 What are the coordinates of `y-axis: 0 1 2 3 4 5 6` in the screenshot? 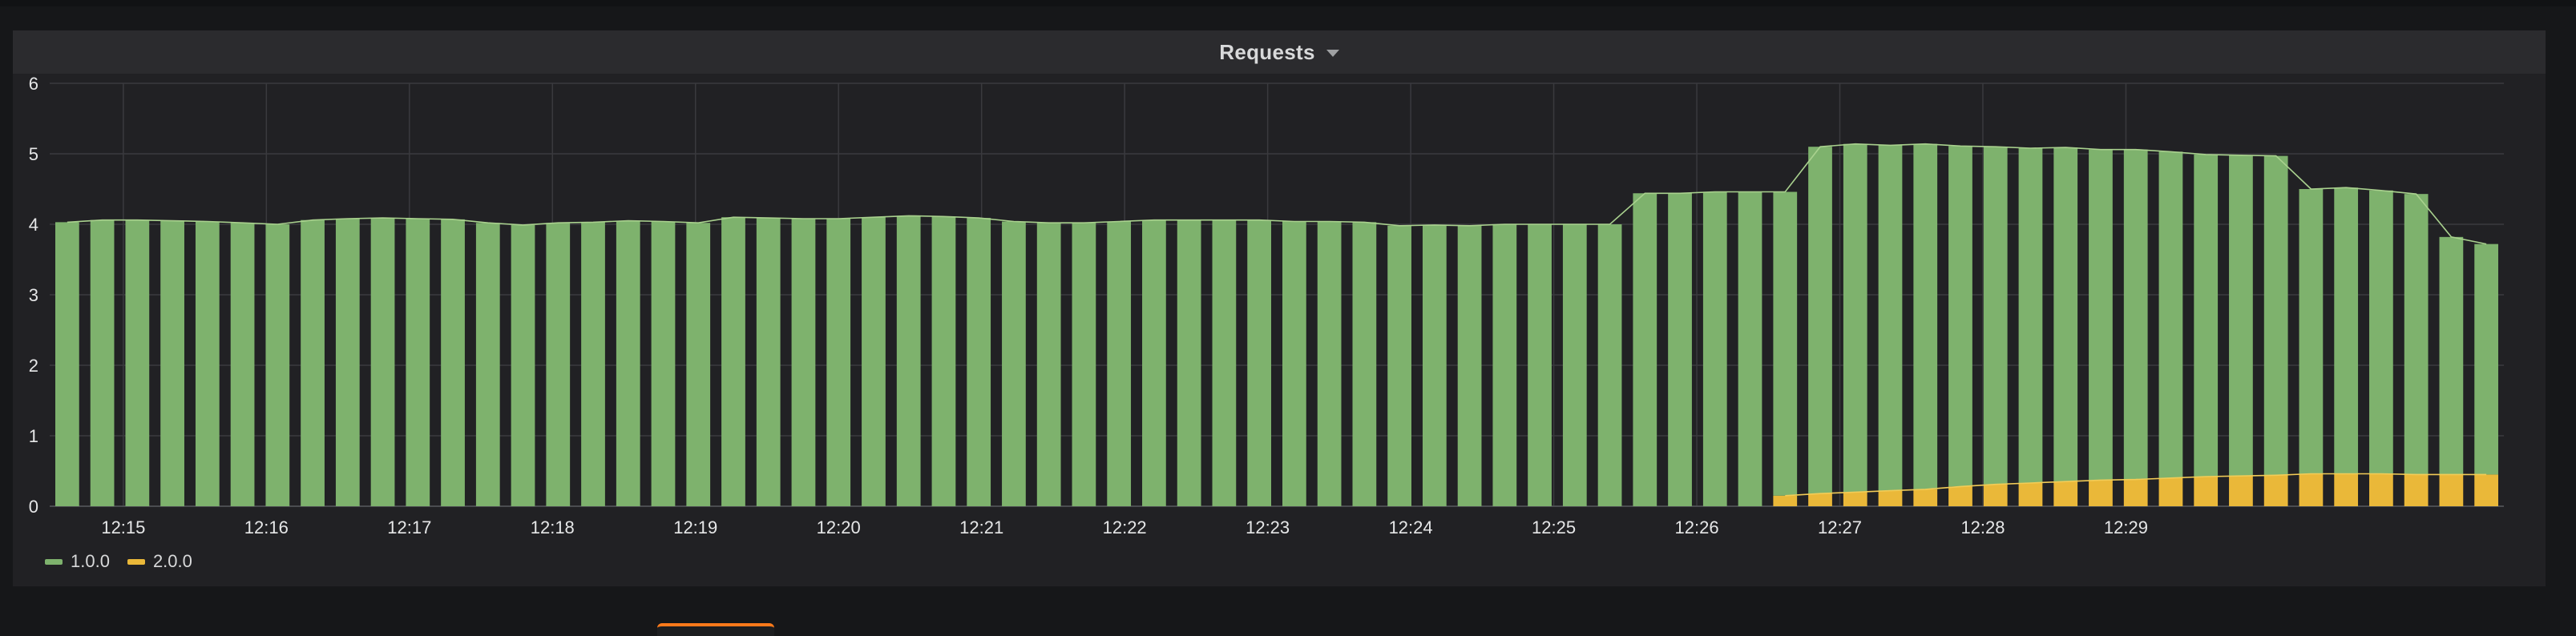 It's located at (34, 295).